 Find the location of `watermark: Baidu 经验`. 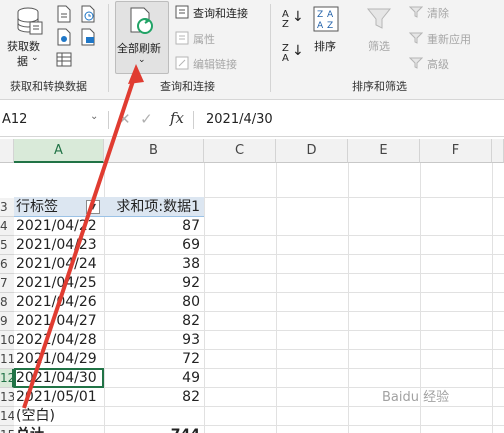

watermark: Baidu 经验 is located at coordinates (416, 397).